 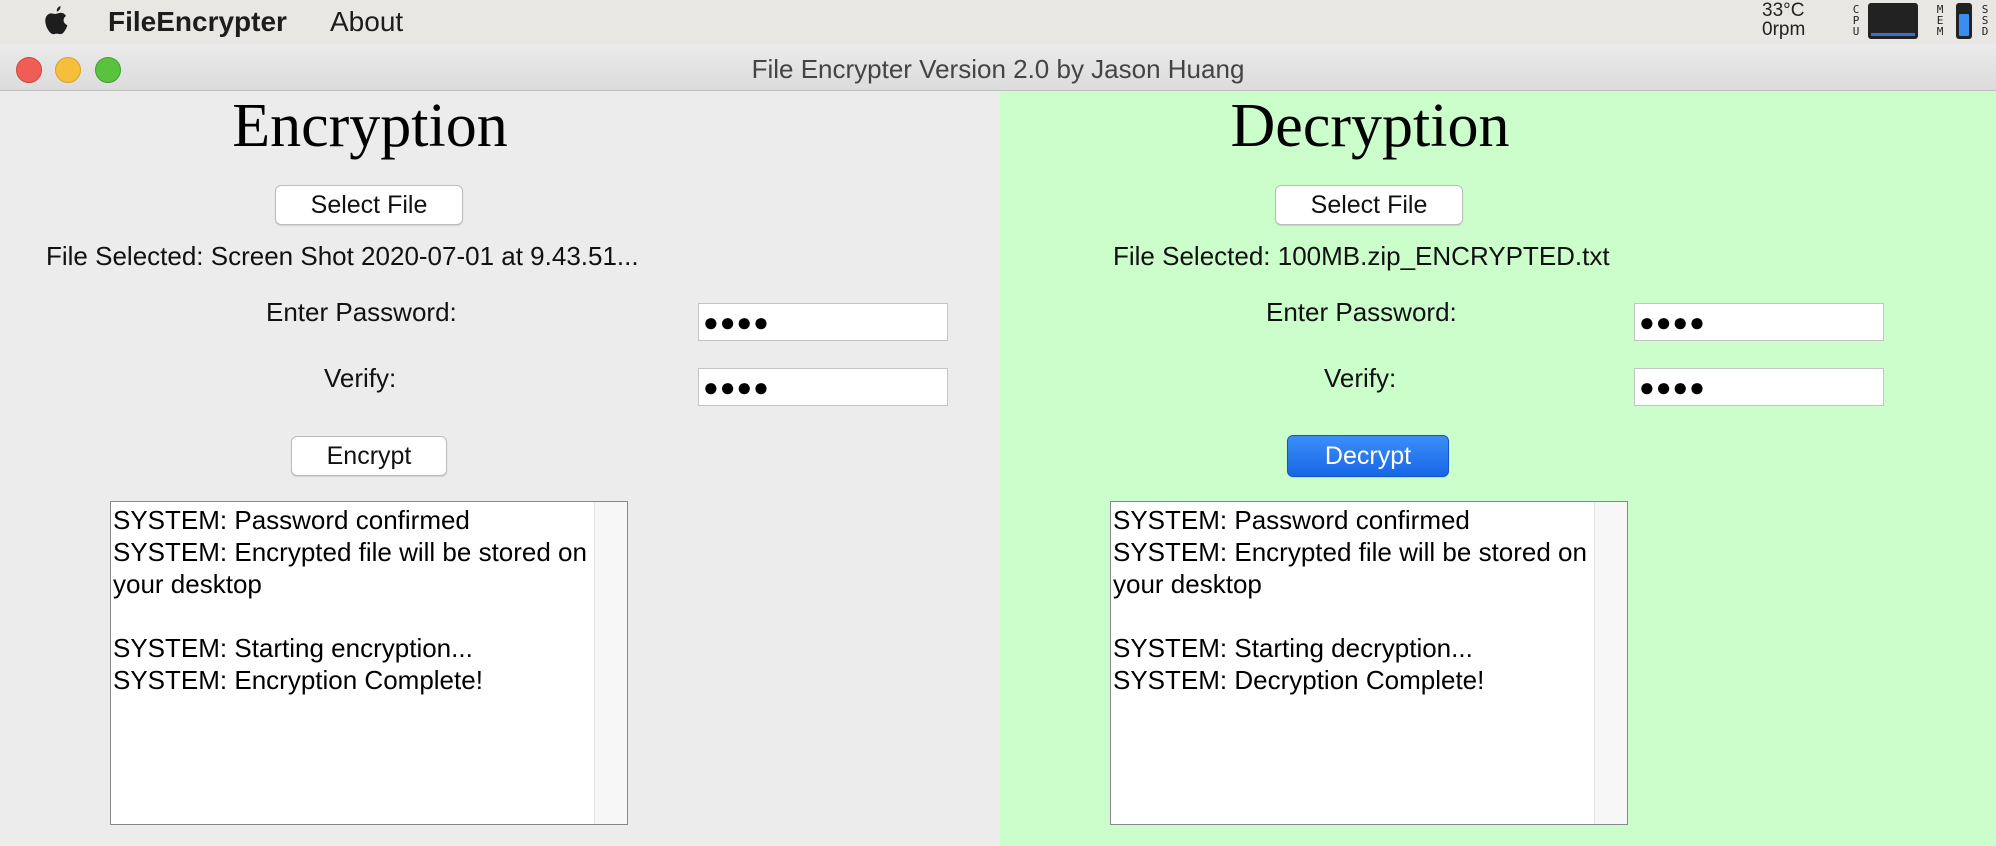 What do you see at coordinates (370, 126) in the screenshot?
I see `encryption-heading: Encryption` at bounding box center [370, 126].